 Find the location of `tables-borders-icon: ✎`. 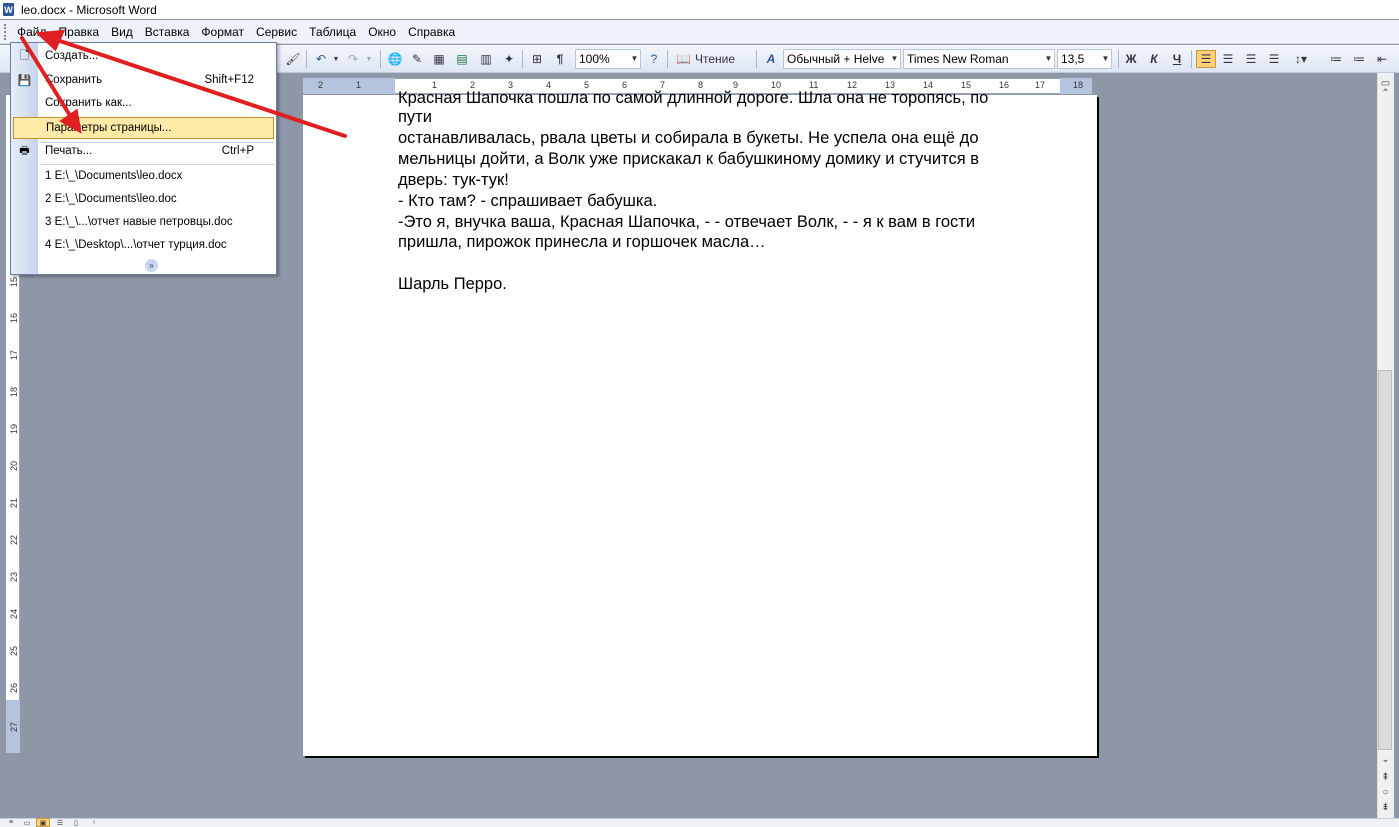

tables-borders-icon: ✎ is located at coordinates (417, 59).